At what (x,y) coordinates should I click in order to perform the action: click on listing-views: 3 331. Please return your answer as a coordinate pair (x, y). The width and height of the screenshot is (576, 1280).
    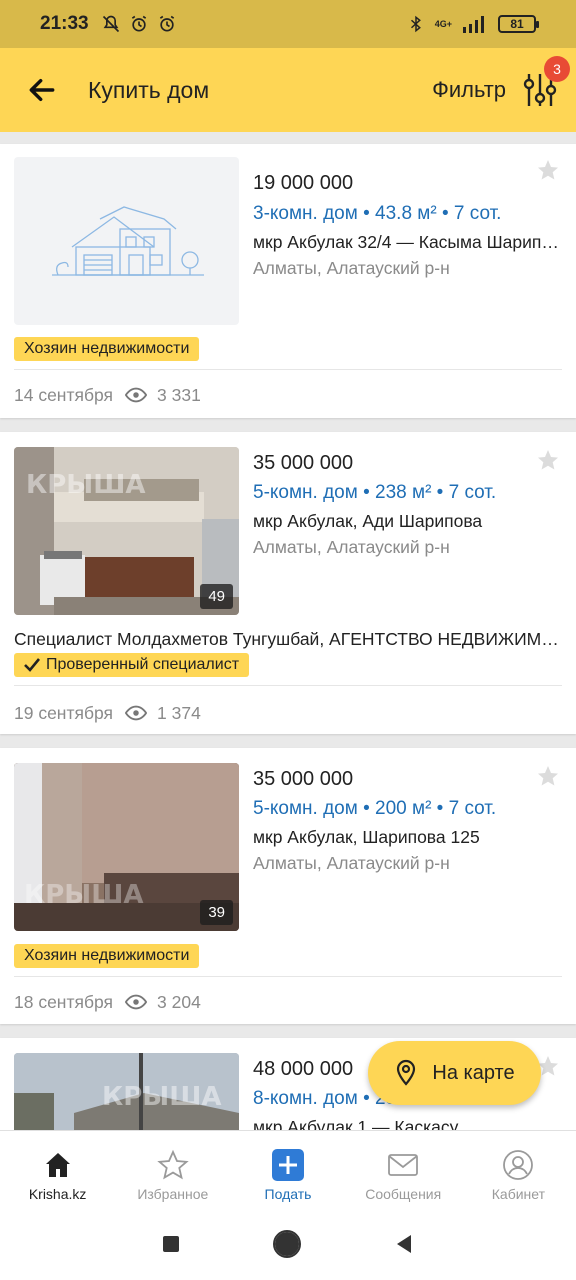
    Looking at the image, I should click on (179, 394).